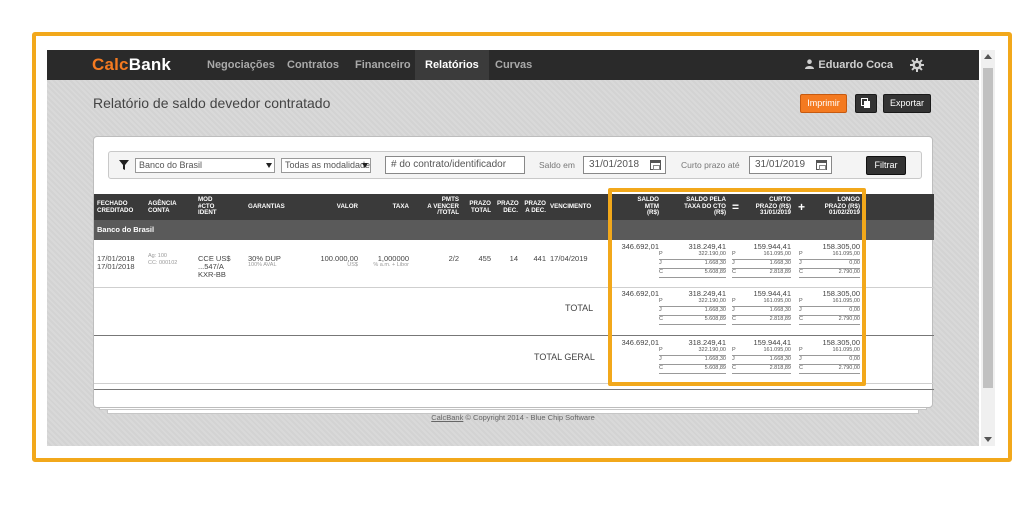  Describe the element at coordinates (508, 207) in the screenshot. I see `col-prazo-dec: PRAZO DEC.` at that location.